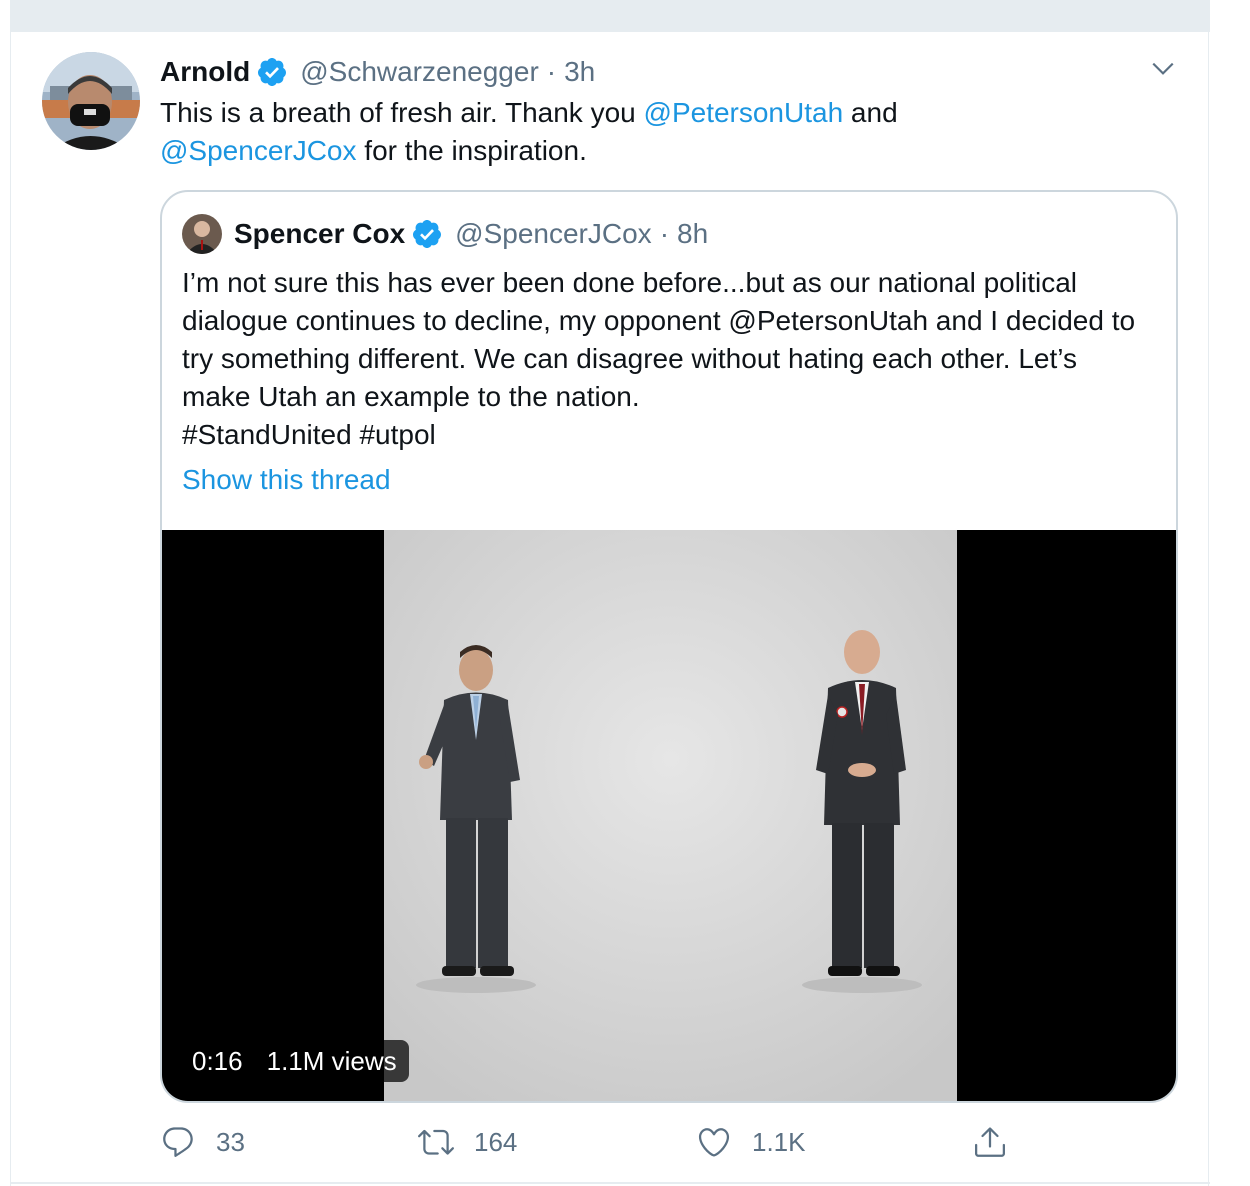 The image size is (1250, 1186). What do you see at coordinates (331, 1060) in the screenshot?
I see `video-views: 1.1M views` at bounding box center [331, 1060].